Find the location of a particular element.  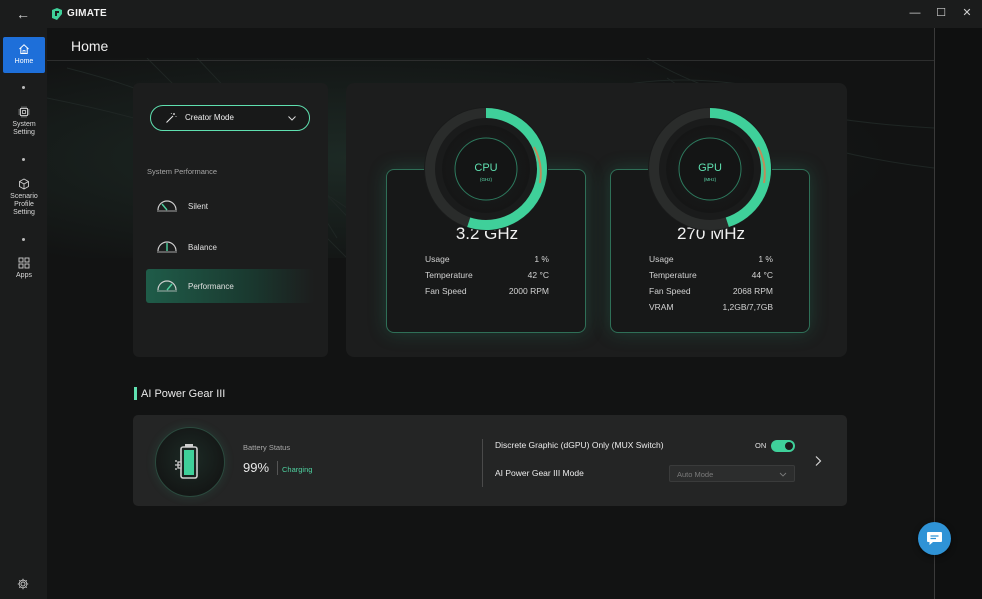

perf-option-label: Silent is located at coordinates (198, 206).